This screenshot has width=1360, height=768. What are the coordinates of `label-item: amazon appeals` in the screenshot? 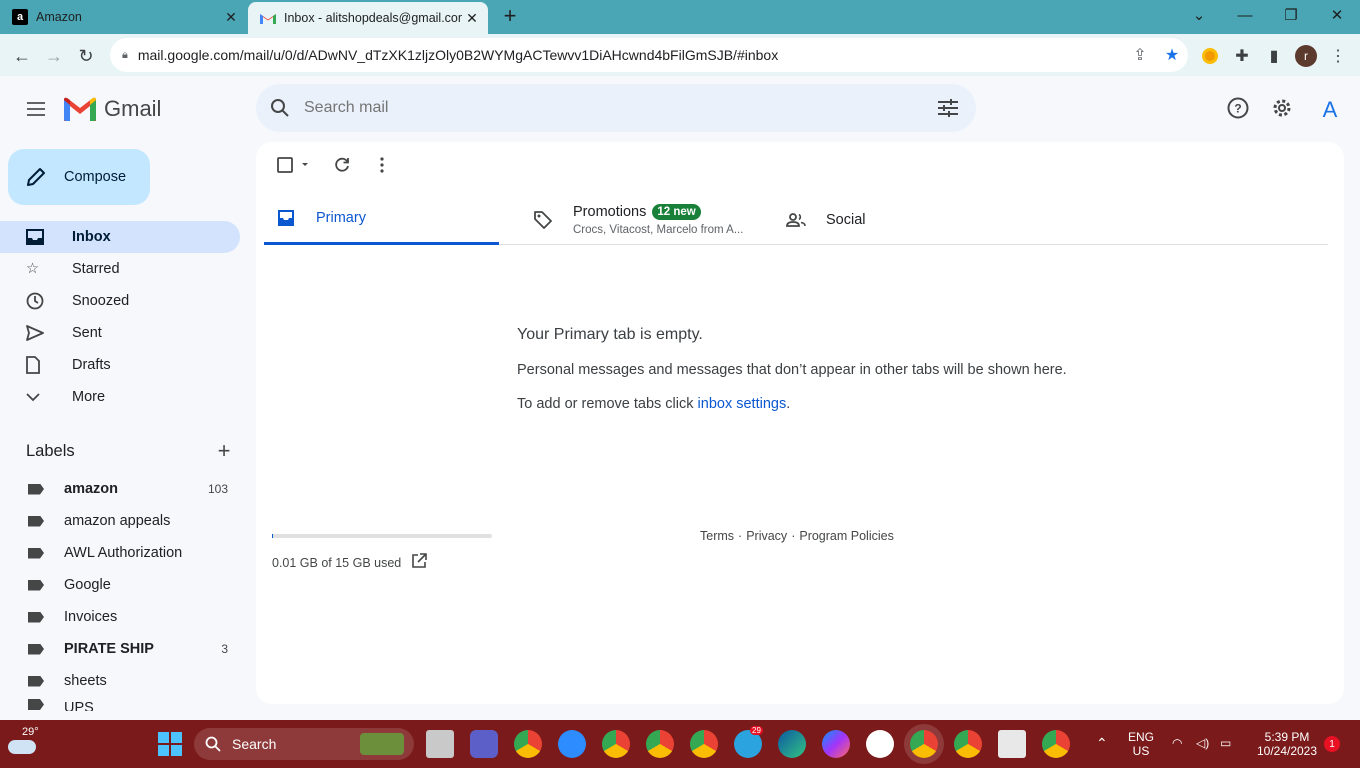 It's located at (120, 521).